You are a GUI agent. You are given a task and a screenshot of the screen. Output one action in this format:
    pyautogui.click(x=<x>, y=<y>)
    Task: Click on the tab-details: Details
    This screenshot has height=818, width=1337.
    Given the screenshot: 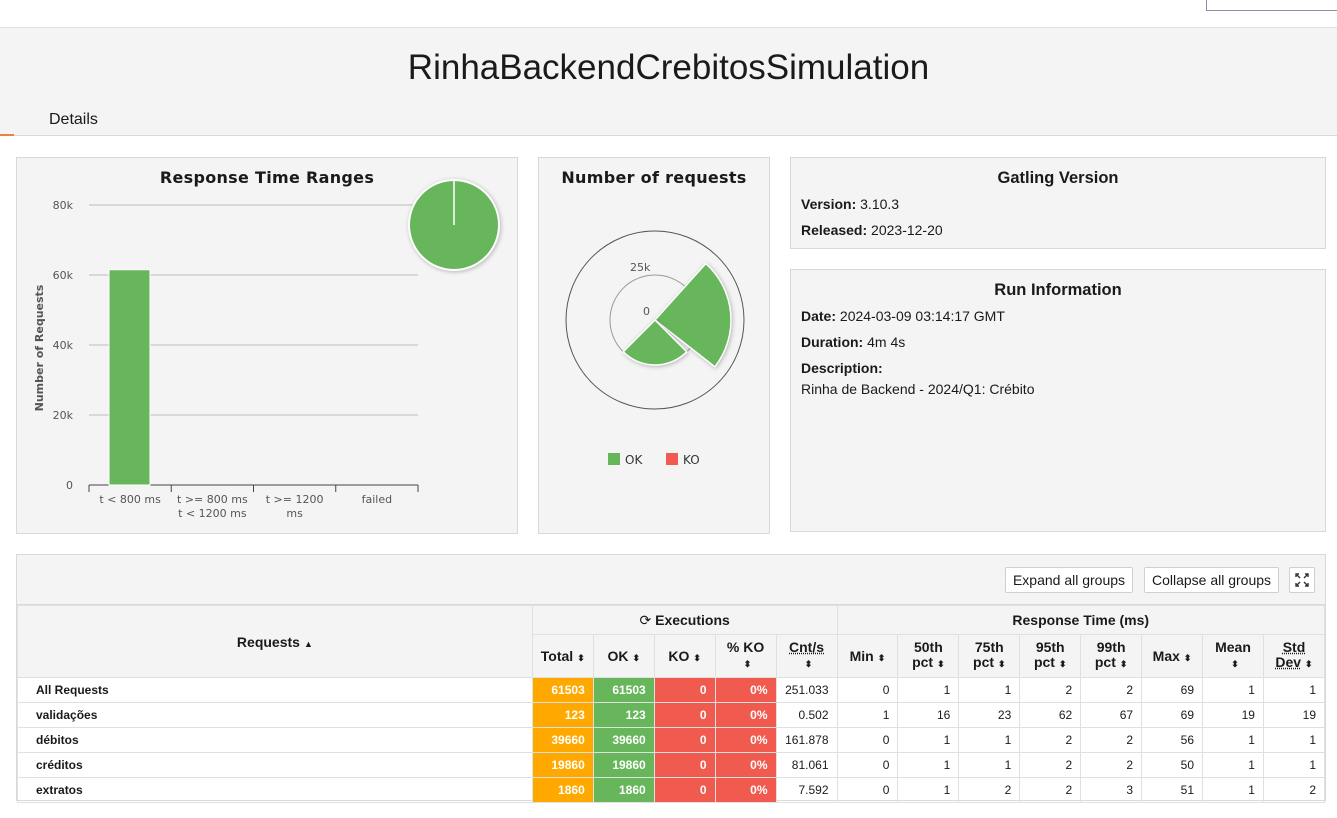 What is the action you would take?
    pyautogui.click(x=73, y=120)
    